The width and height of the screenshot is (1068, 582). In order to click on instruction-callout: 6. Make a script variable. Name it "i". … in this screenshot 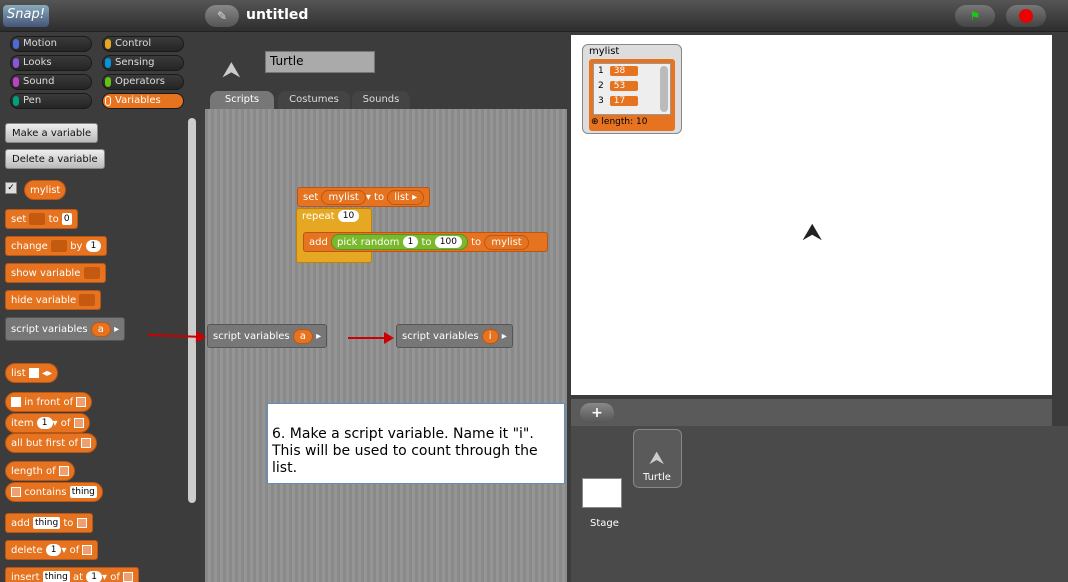, I will do `click(416, 443)`.